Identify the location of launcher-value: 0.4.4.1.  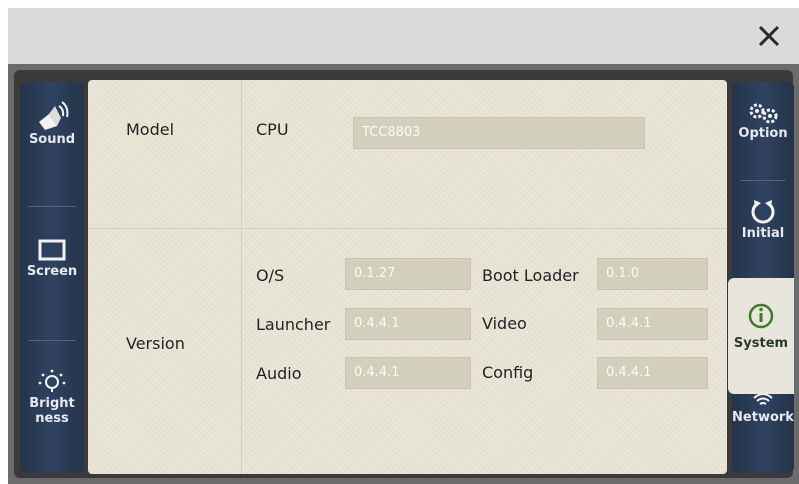
(408, 324).